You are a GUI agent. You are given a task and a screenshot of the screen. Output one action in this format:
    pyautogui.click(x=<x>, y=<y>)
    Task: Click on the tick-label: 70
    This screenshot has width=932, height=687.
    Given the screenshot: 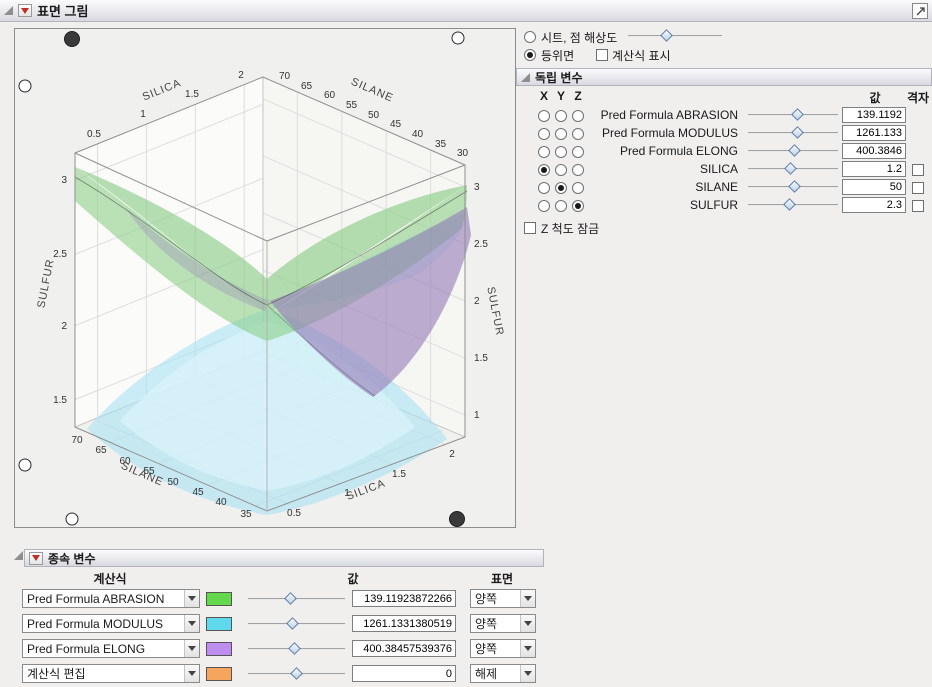 What is the action you would take?
    pyautogui.click(x=77, y=440)
    